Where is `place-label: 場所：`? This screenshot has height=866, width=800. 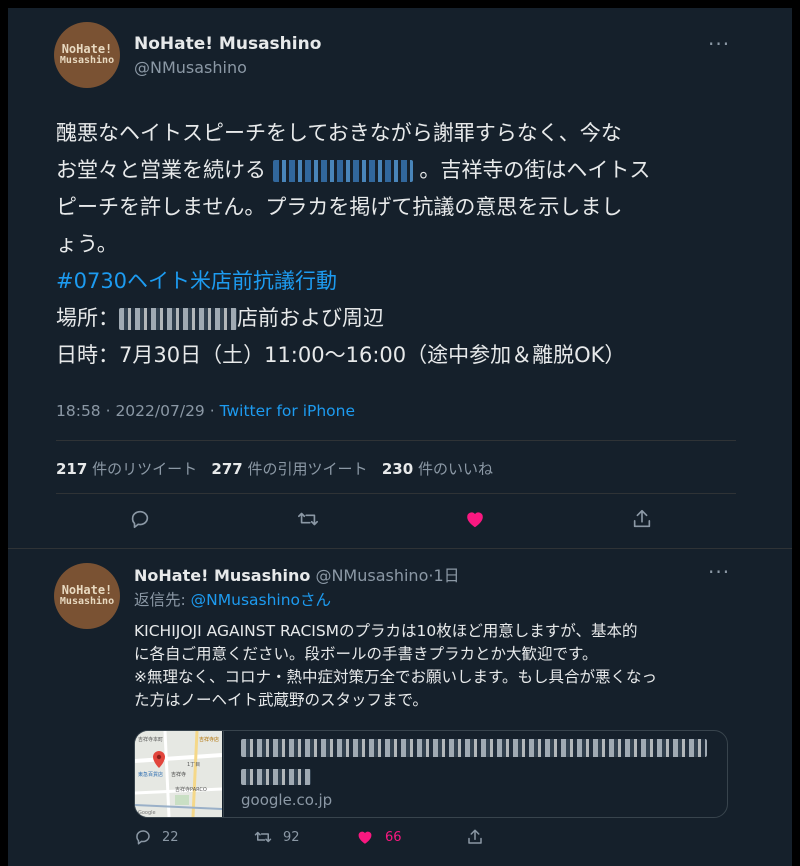 place-label: 場所： is located at coordinates (87, 318).